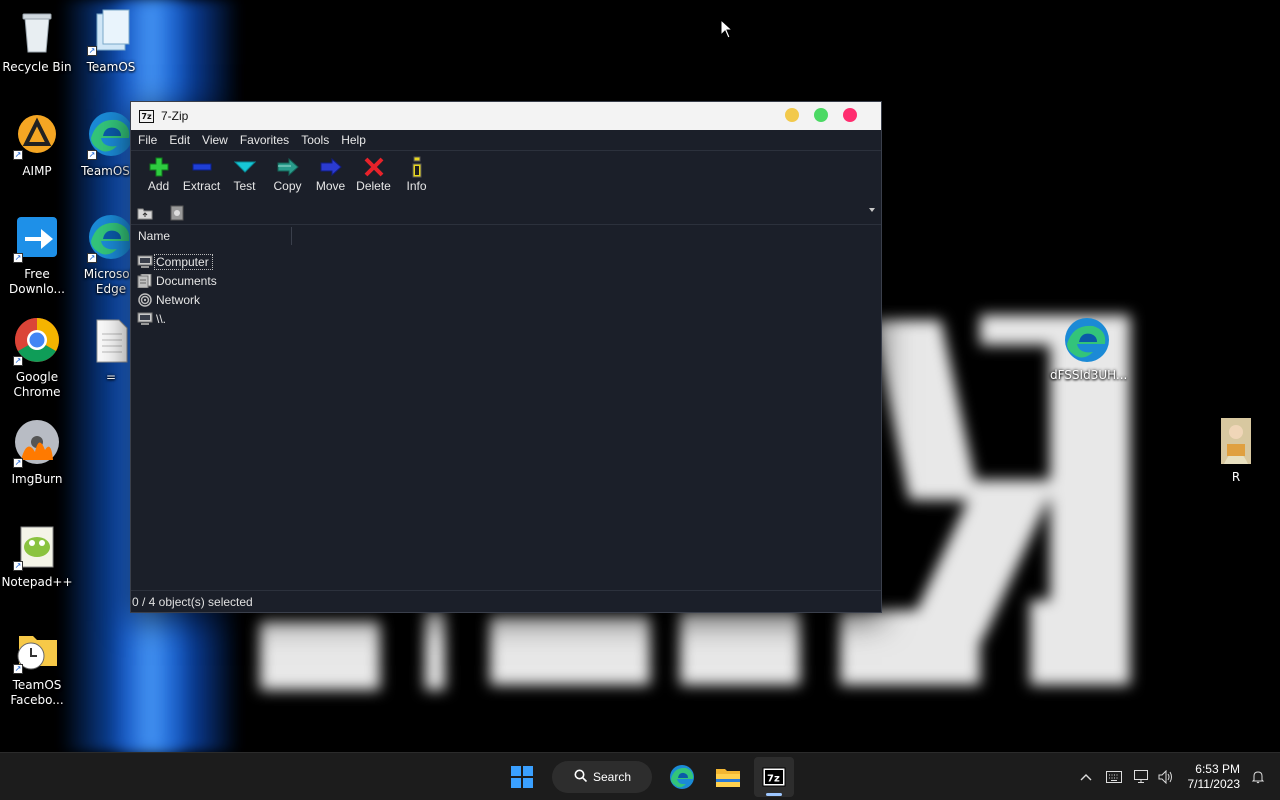 This screenshot has width=1280, height=800. What do you see at coordinates (1236, 442) in the screenshot?
I see `image-file-icon` at bounding box center [1236, 442].